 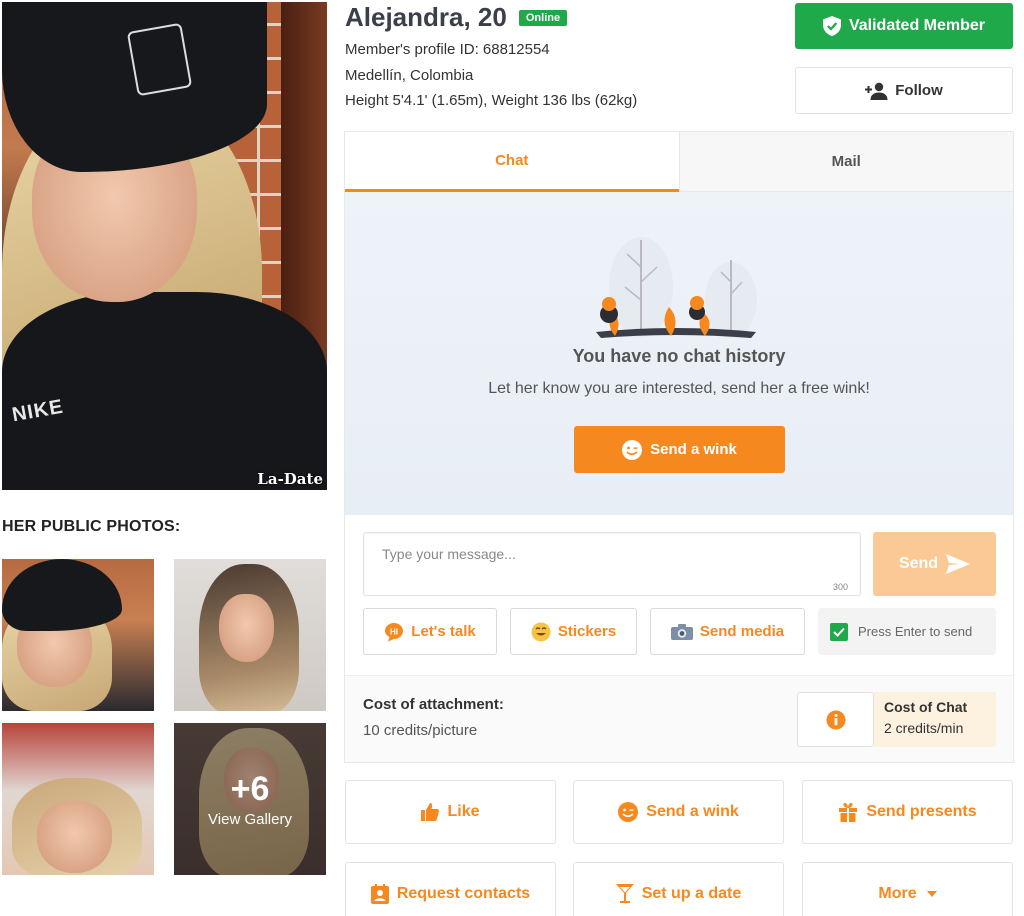 I want to click on profile-name: Alejandra, 20, so click(x=426, y=17).